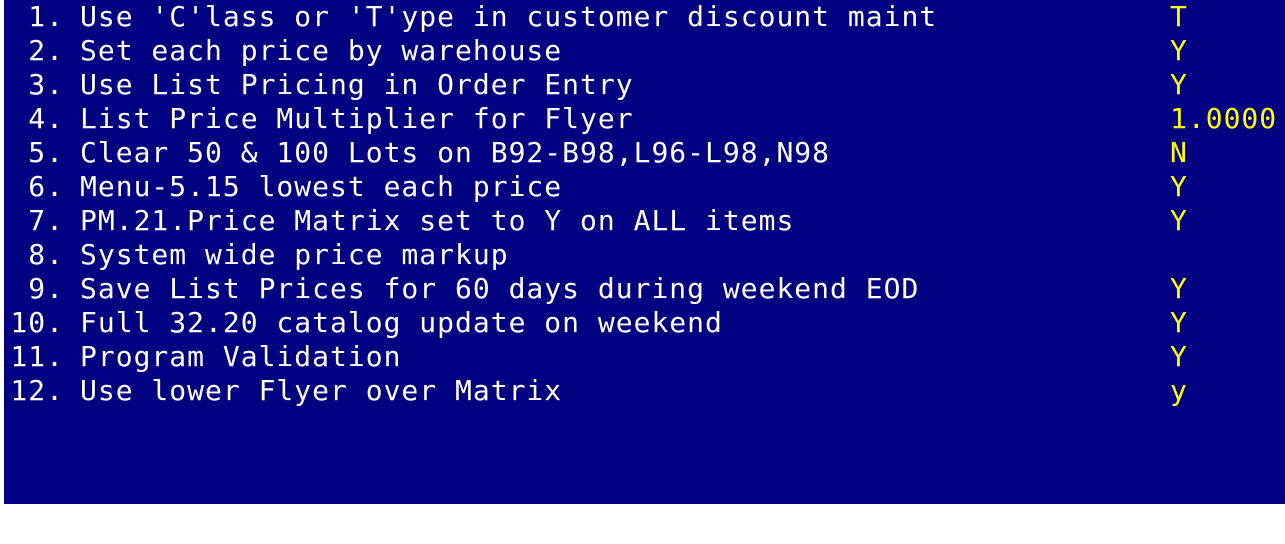 Image resolution: width=1285 pixels, height=544 pixels. I want to click on option-row-3: 3. Use List Pricing in Order Entry Y, so click(644, 85).